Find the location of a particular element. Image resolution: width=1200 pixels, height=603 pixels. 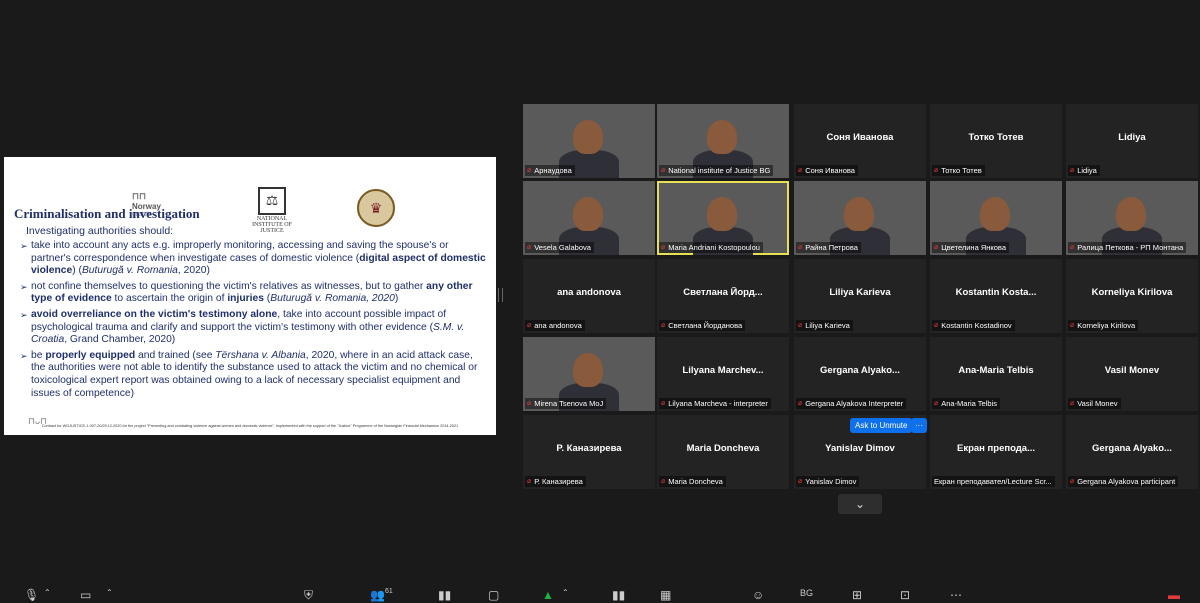

participant-tile: Korneliya Kirilova ⌀ Korneliya Kirilova is located at coordinates (1132, 296).